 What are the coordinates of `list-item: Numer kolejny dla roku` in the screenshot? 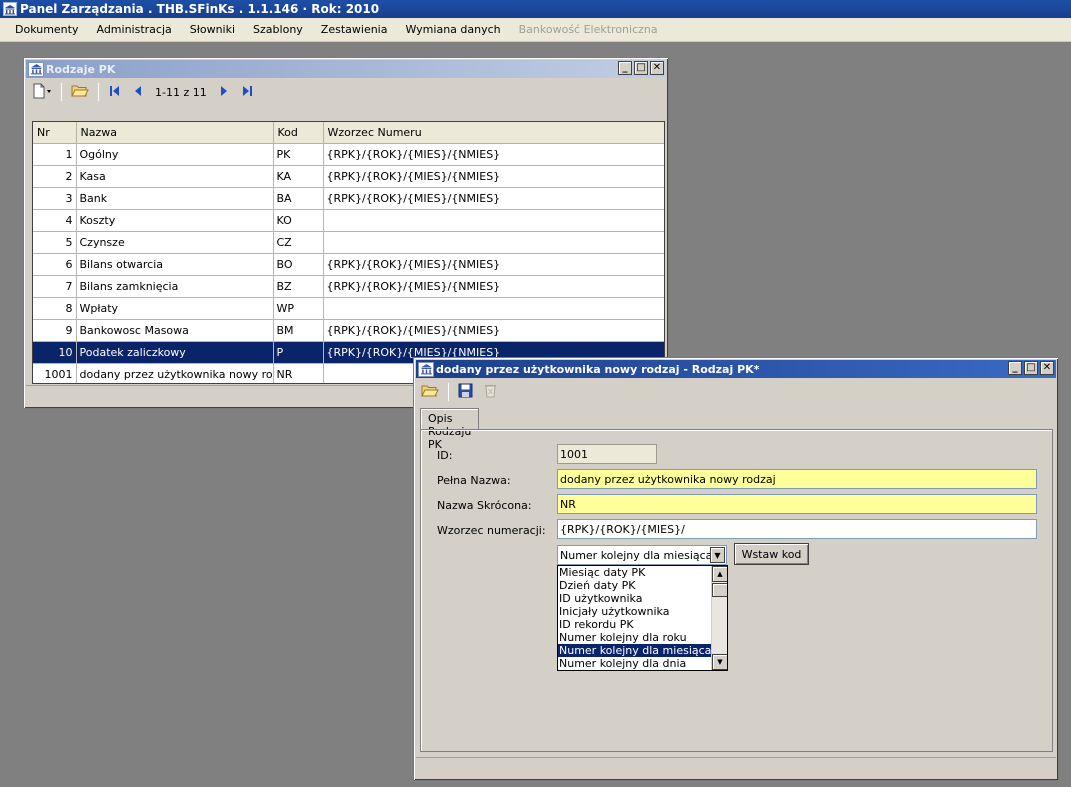 It's located at (642, 637).